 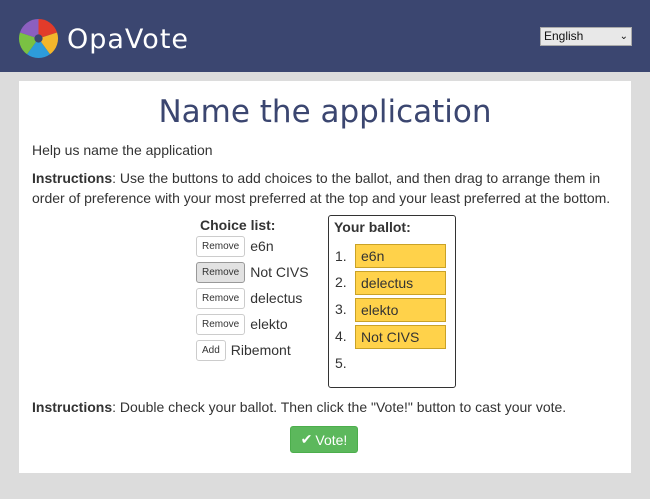 What do you see at coordinates (586, 36) in the screenshot?
I see `language-select: English ⌄` at bounding box center [586, 36].